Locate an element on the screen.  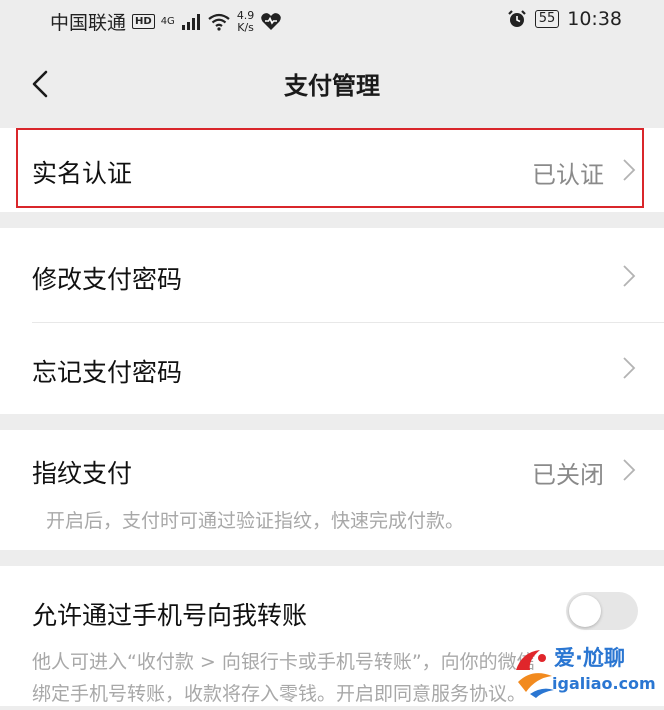
forgot-password-row: 忘记支付密码 is located at coordinates (332, 368).